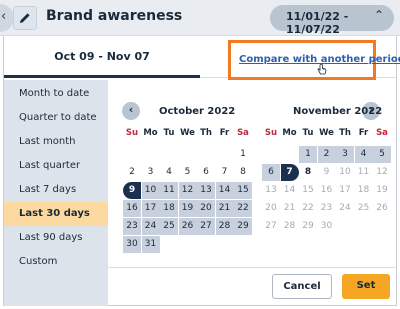  I want to click on tab-compare-period: Compare with another period, so click(314, 60).